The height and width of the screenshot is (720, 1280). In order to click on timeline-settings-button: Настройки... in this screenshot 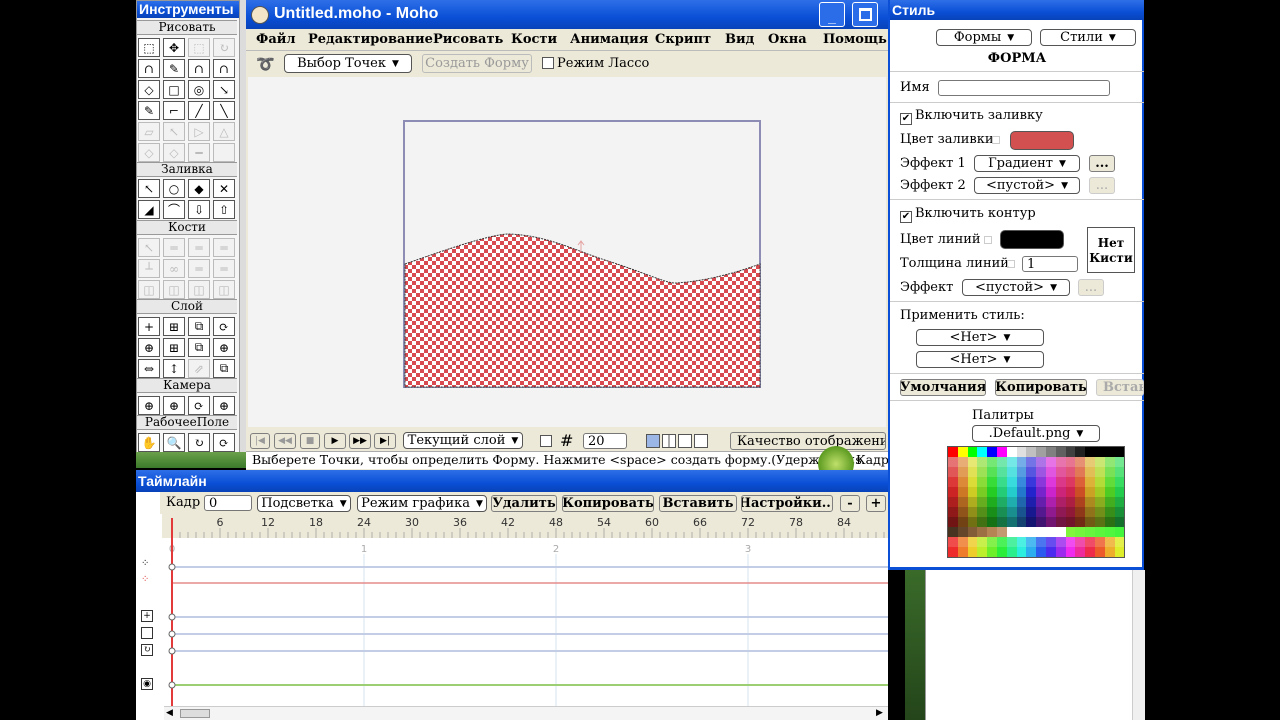, I will do `click(787, 503)`.